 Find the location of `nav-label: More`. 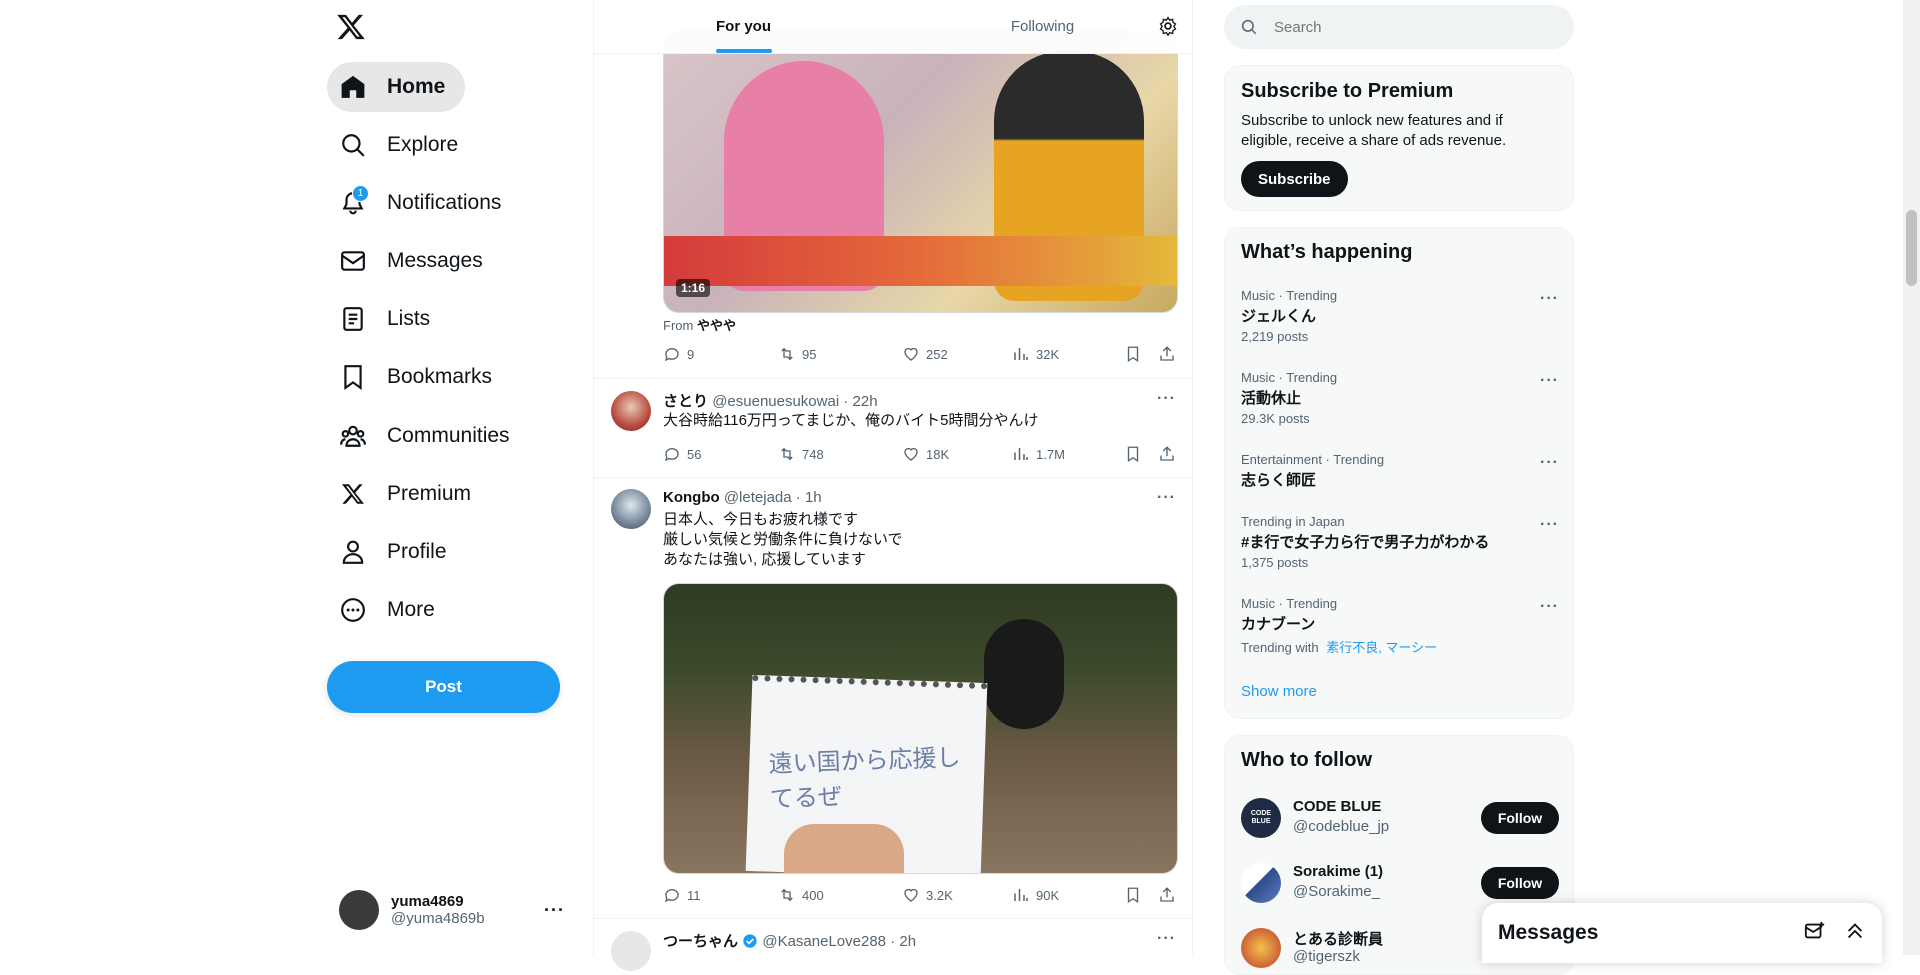

nav-label: More is located at coordinates (411, 609).